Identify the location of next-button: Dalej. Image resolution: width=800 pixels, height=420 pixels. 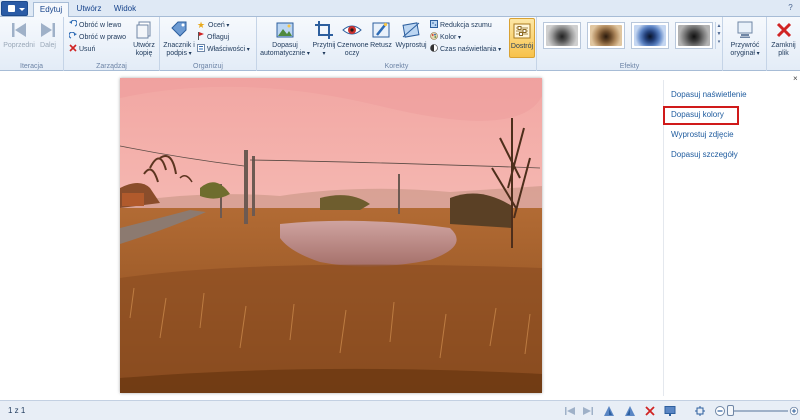
(48, 35).